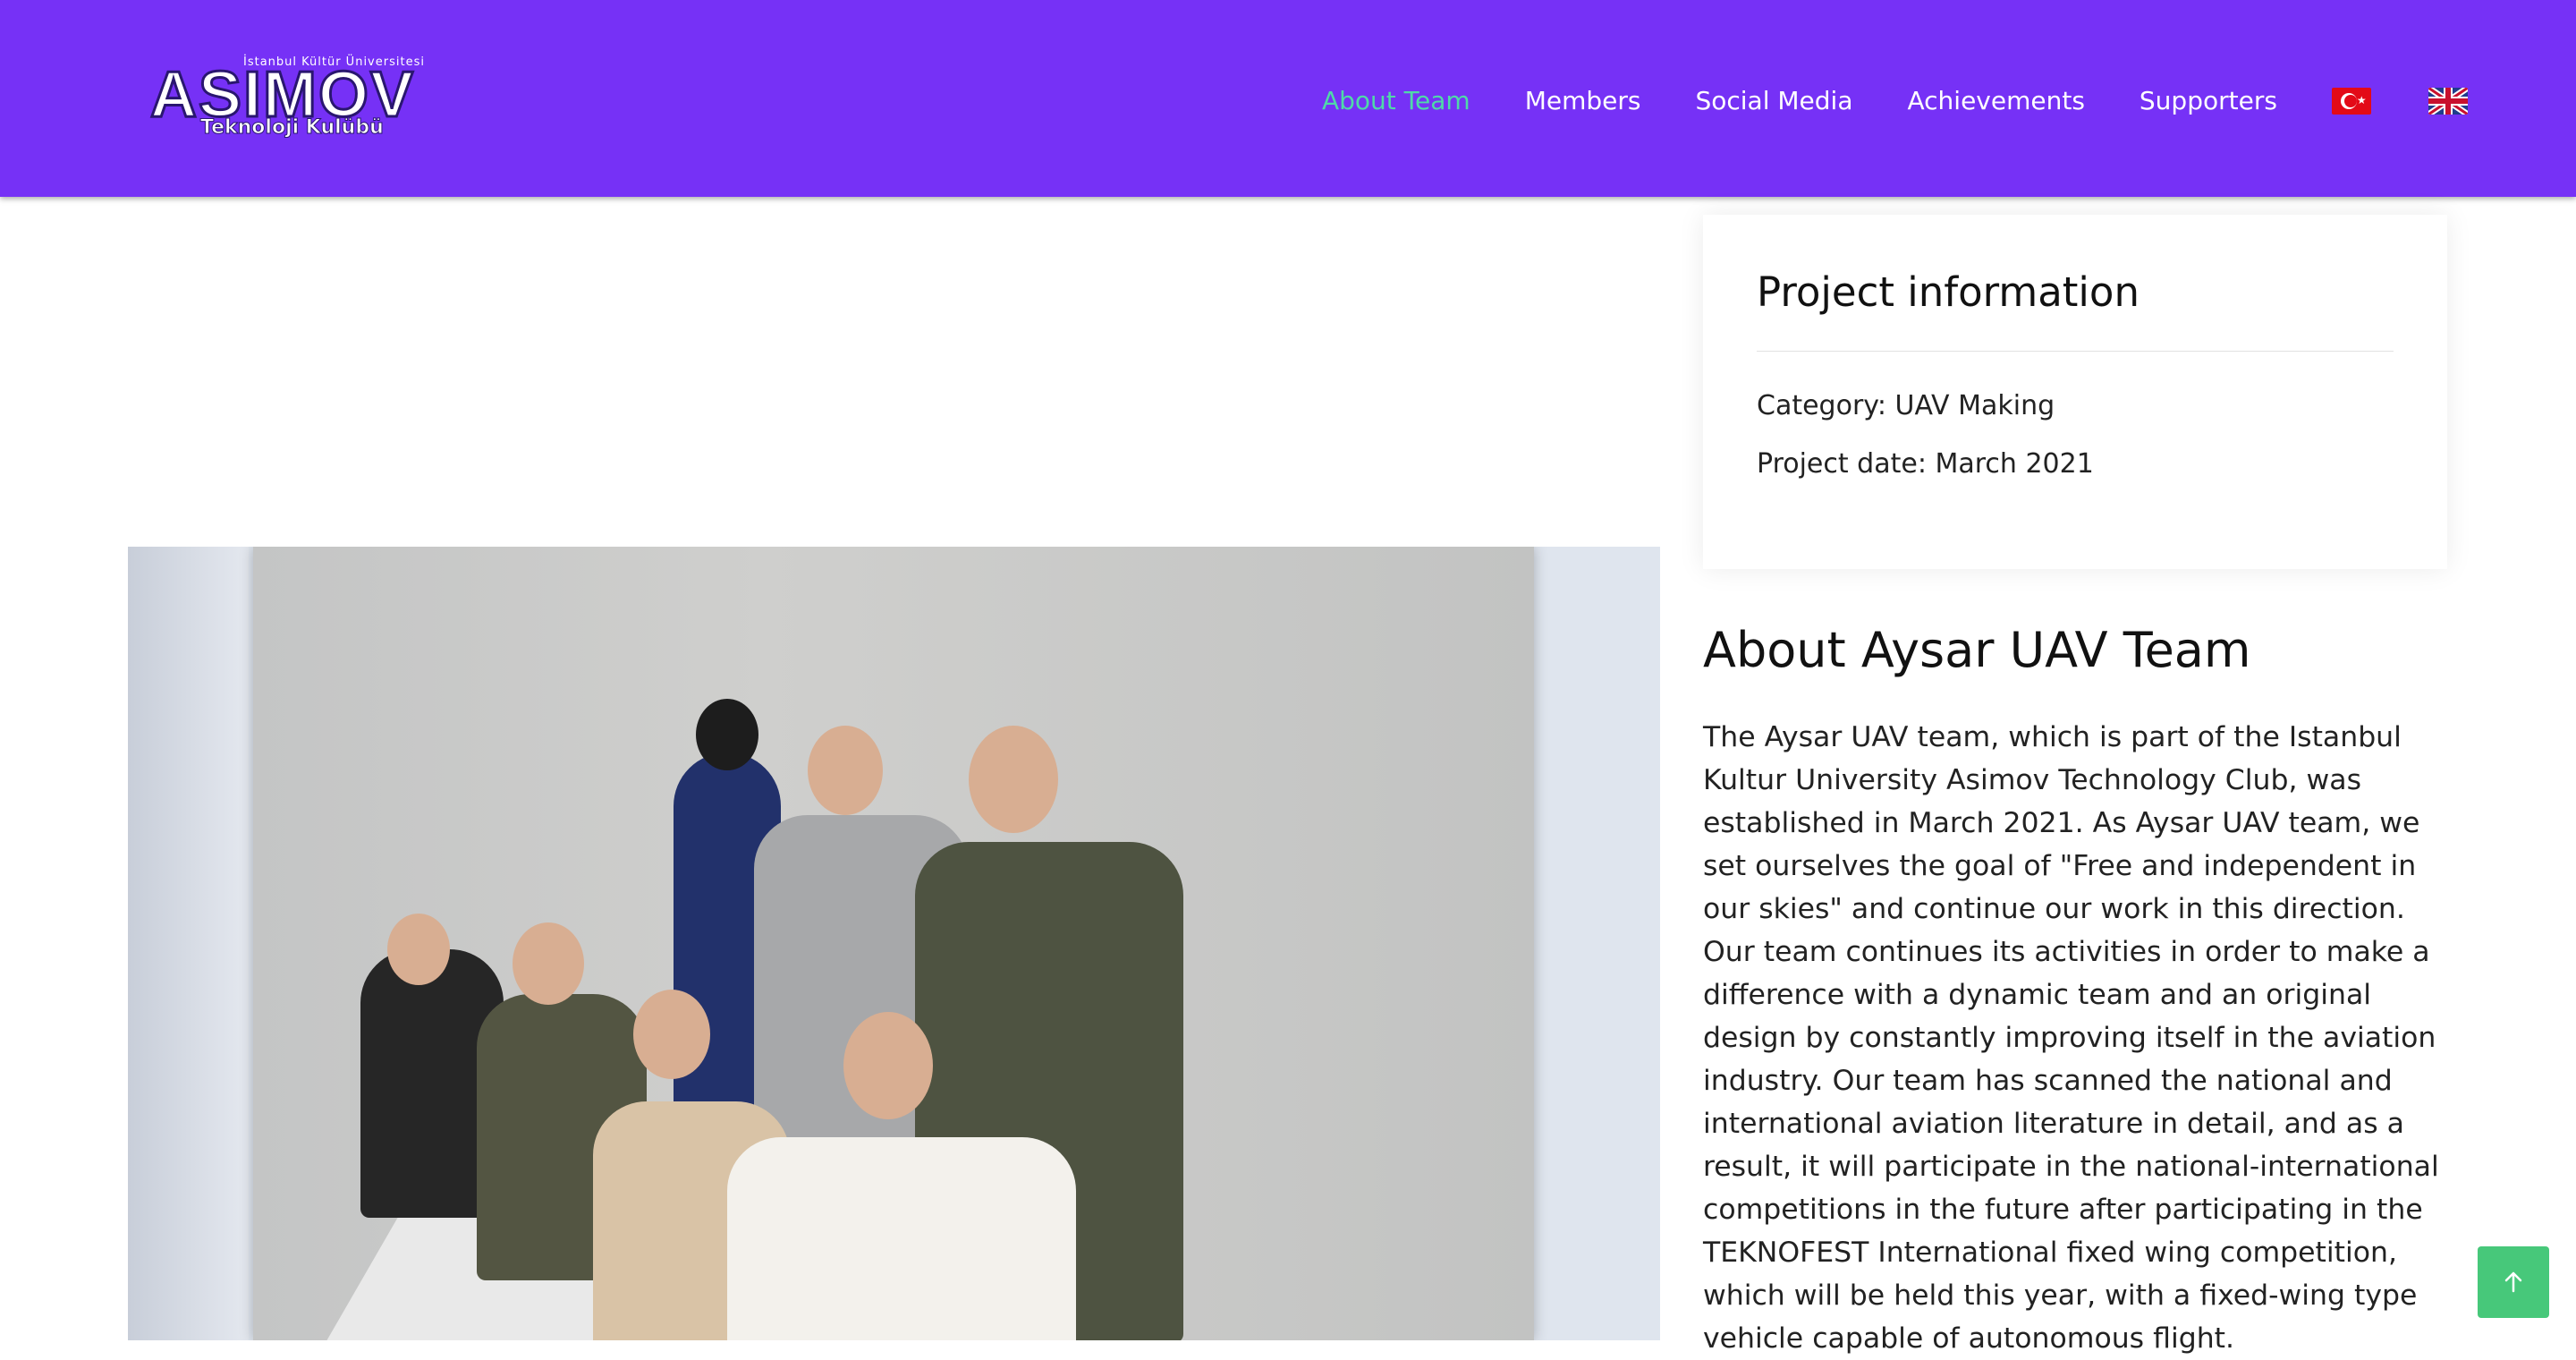 The image size is (2576, 1360). Describe the element at coordinates (1583, 100) in the screenshot. I see `nav-members: Members` at that location.